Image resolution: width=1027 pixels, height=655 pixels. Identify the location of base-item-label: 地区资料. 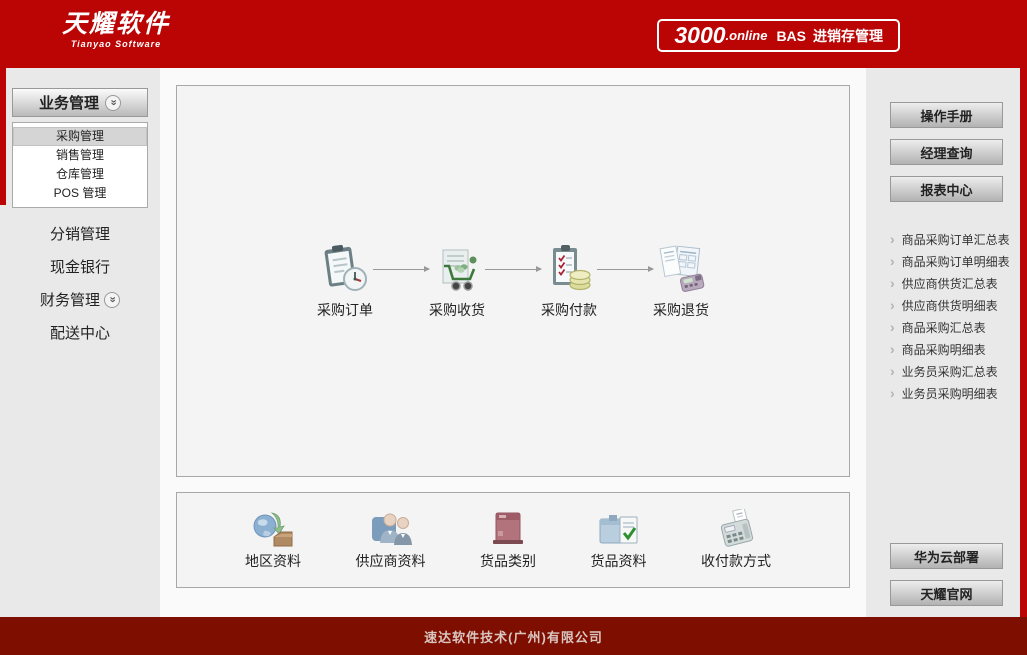
(273, 561).